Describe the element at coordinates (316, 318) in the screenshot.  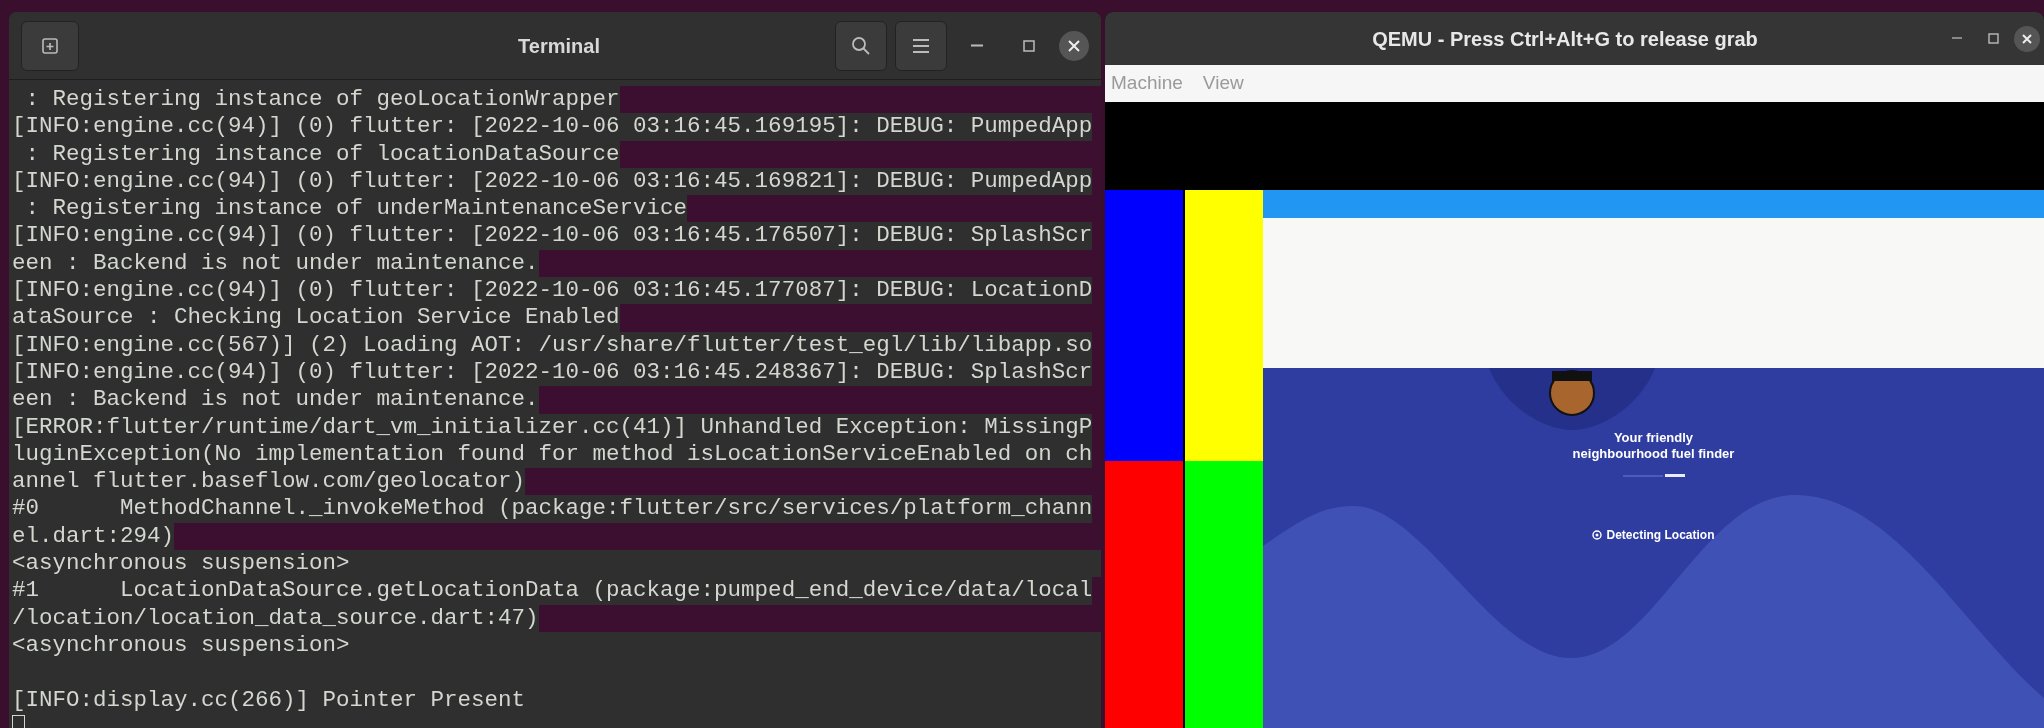
I see `terminal-line: ataSource : Checking Location Service Enabled` at that location.